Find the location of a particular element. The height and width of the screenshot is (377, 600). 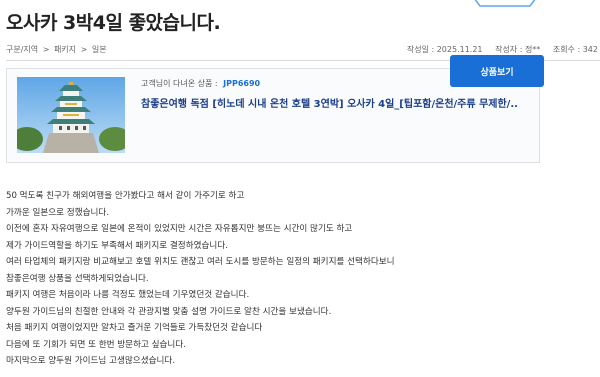

review-line: 50 먹도록 친구가 해외여행을 안가봤다고 해서 같이 가주기로 하고 is located at coordinates (125, 196).